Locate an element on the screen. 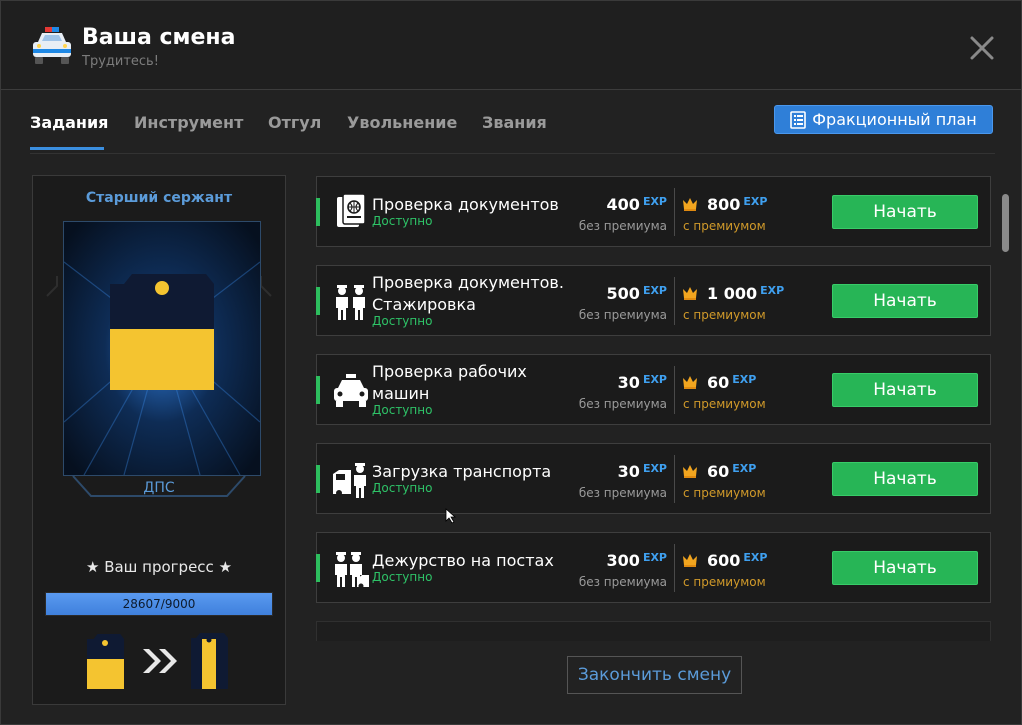 This screenshot has width=1022, height=725. task-name: Дежурство на постах is located at coordinates (463, 561).